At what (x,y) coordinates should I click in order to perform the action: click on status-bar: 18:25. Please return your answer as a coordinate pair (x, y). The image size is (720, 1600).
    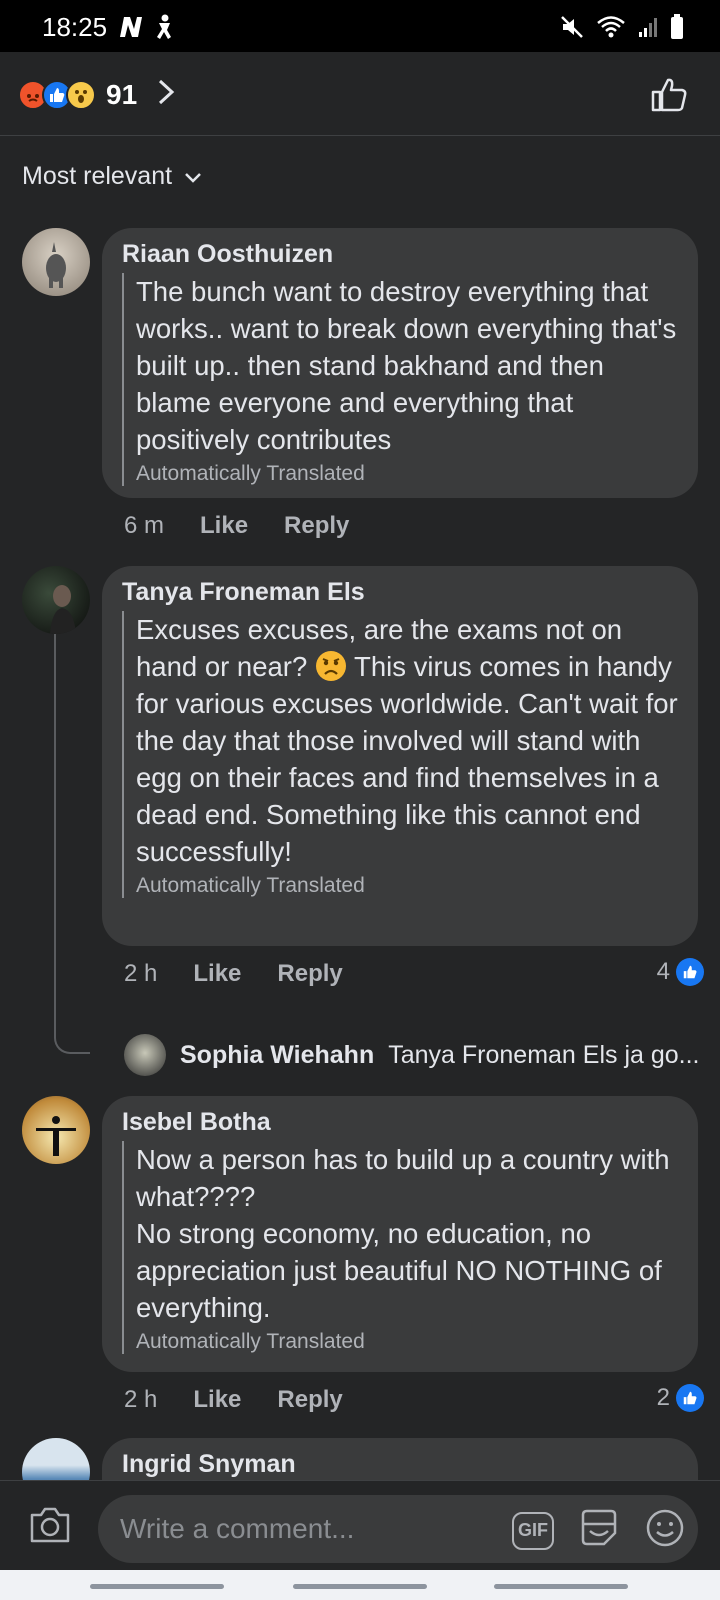
    Looking at the image, I should click on (360, 26).